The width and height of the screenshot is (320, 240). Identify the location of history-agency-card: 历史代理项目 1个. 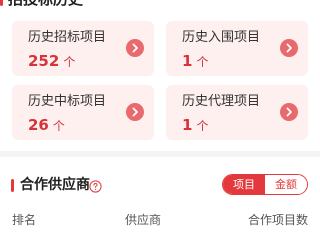
(237, 112).